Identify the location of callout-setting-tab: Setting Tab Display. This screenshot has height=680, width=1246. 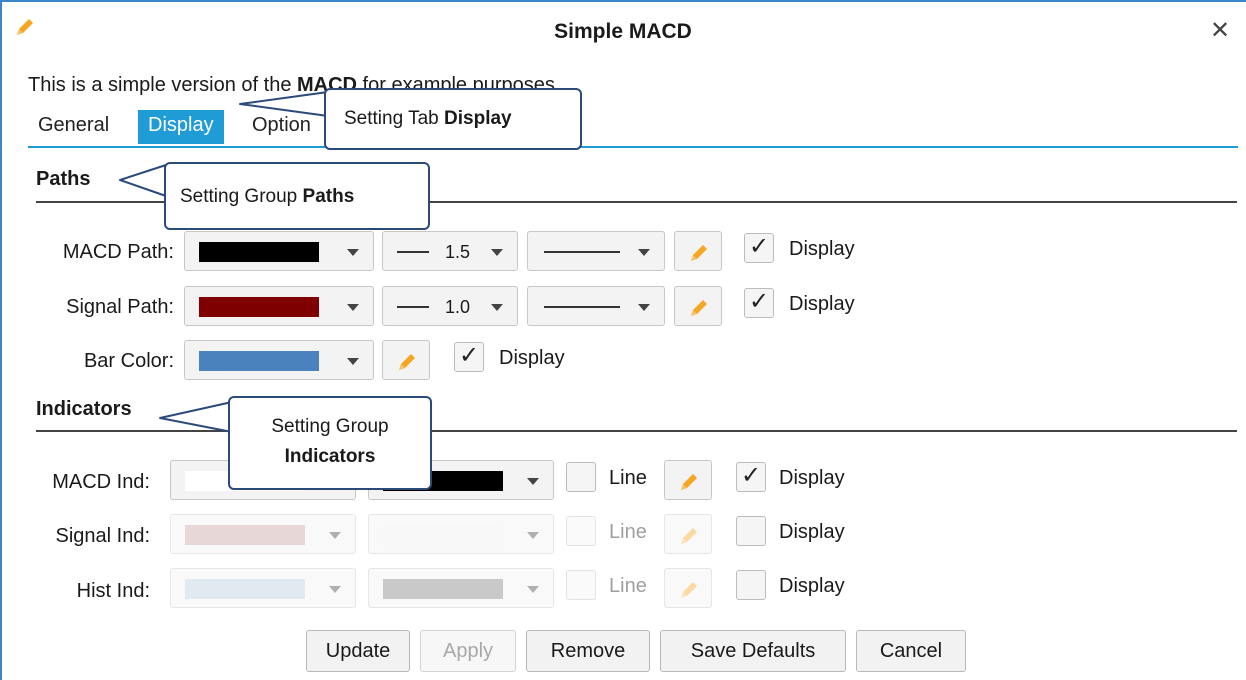
(453, 119).